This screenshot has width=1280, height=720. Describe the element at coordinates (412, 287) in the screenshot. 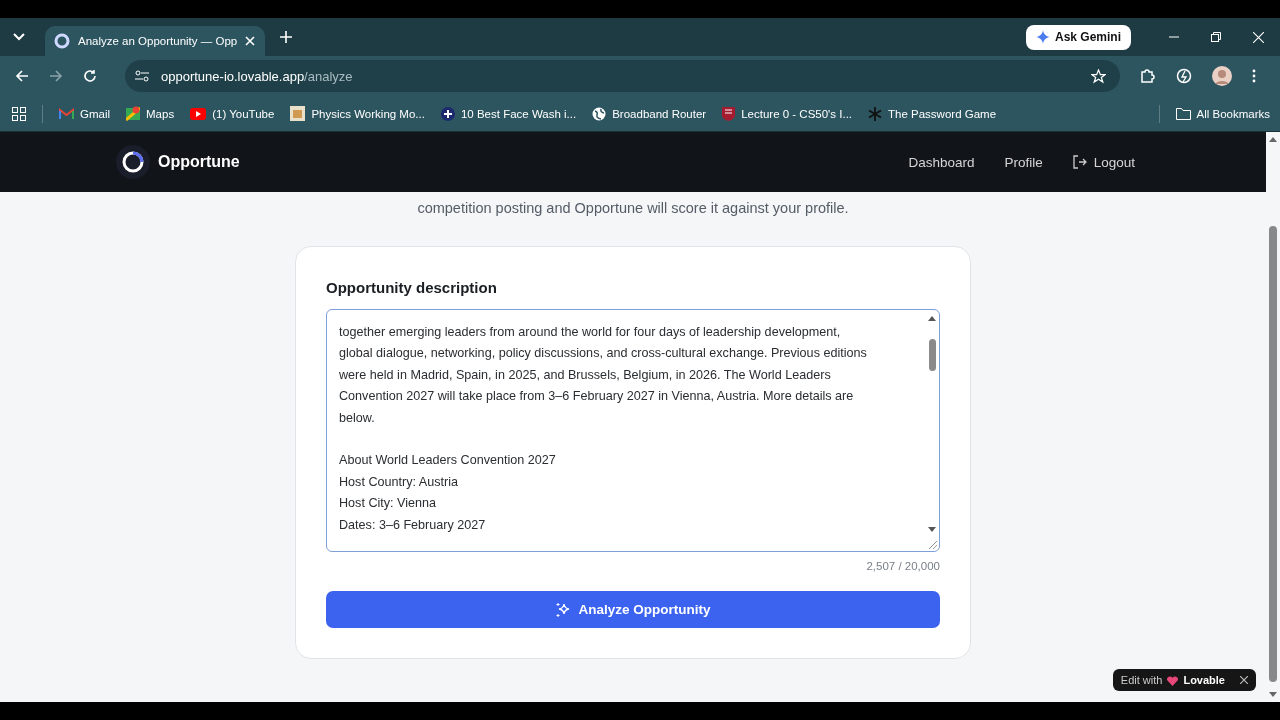

I see `field-label: Opportunity description` at that location.